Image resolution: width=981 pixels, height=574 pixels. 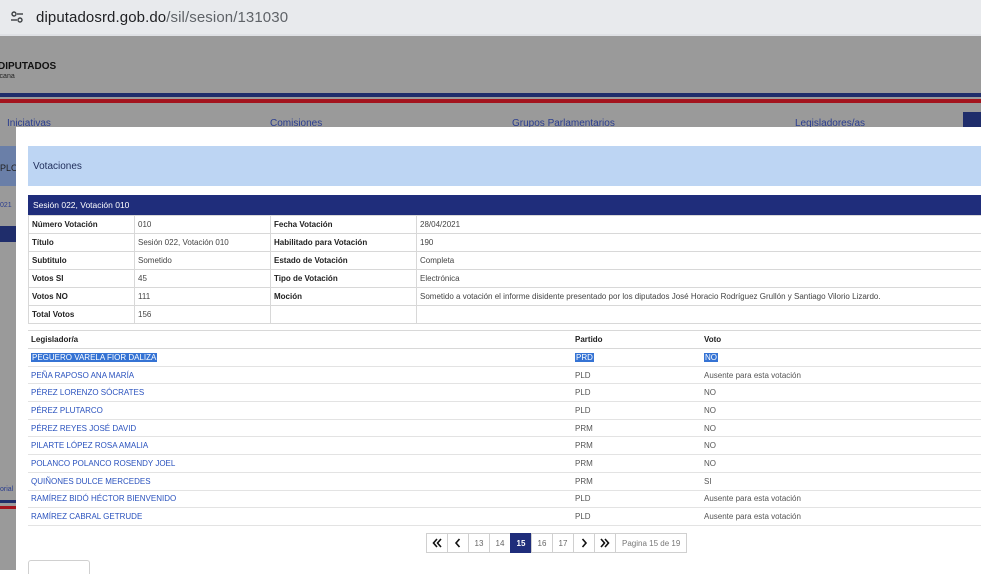 I want to click on legislator-name: PÉREZ PLUTARCO, so click(x=67, y=410).